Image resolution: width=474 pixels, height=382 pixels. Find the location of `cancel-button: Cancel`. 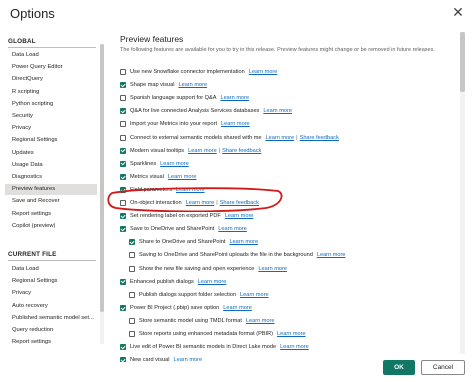

cancel-button: Cancel is located at coordinates (443, 367).